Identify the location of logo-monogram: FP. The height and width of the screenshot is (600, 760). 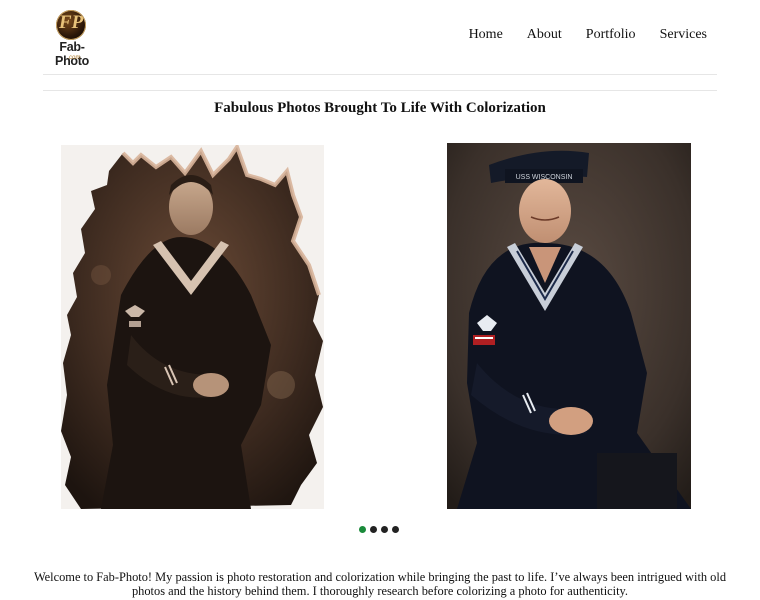
(71, 22).